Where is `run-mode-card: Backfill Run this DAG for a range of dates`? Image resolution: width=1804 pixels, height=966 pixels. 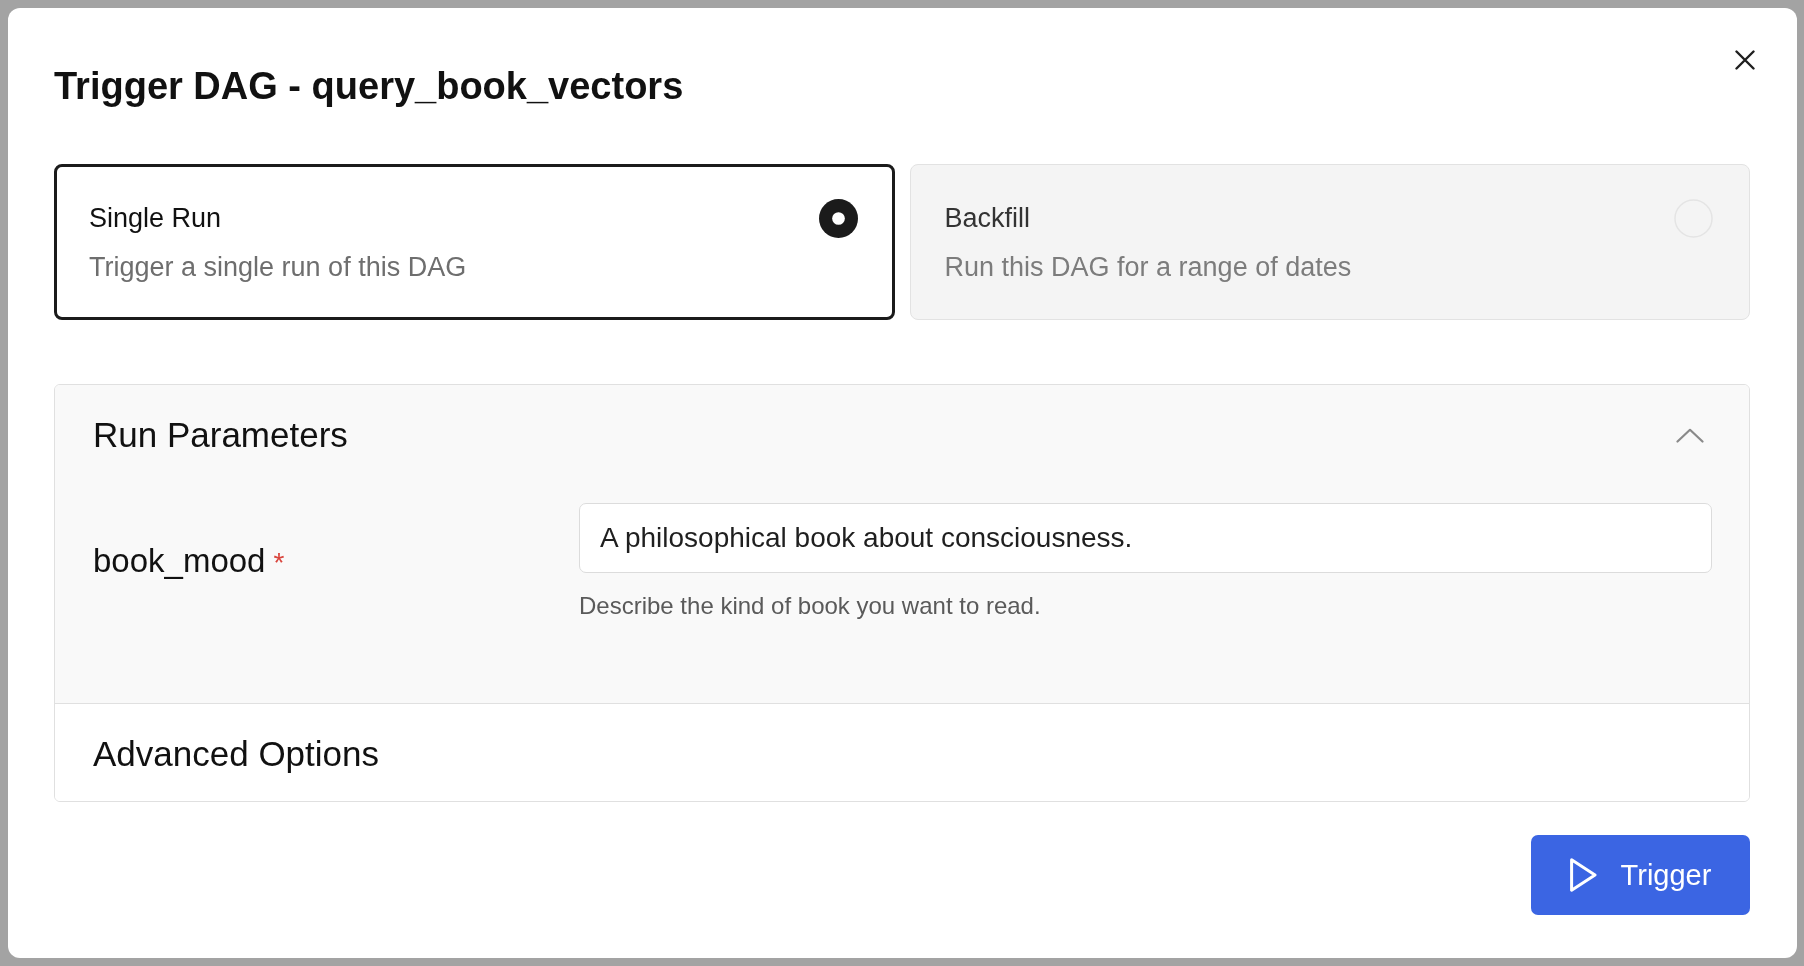 run-mode-card: Backfill Run this DAG for a range of dates is located at coordinates (1329, 242).